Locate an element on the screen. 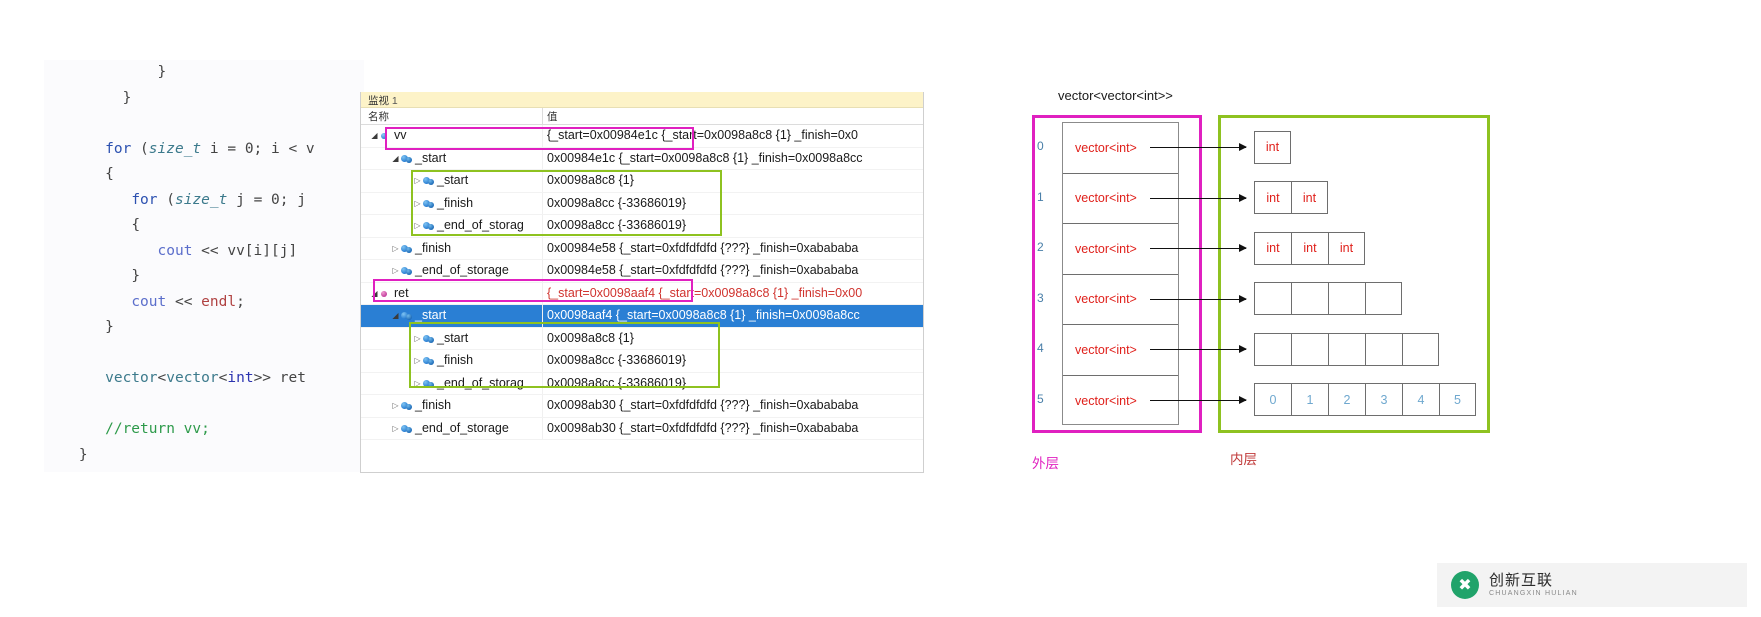  watermark-brand-cn: 创新互联 is located at coordinates (1521, 581).